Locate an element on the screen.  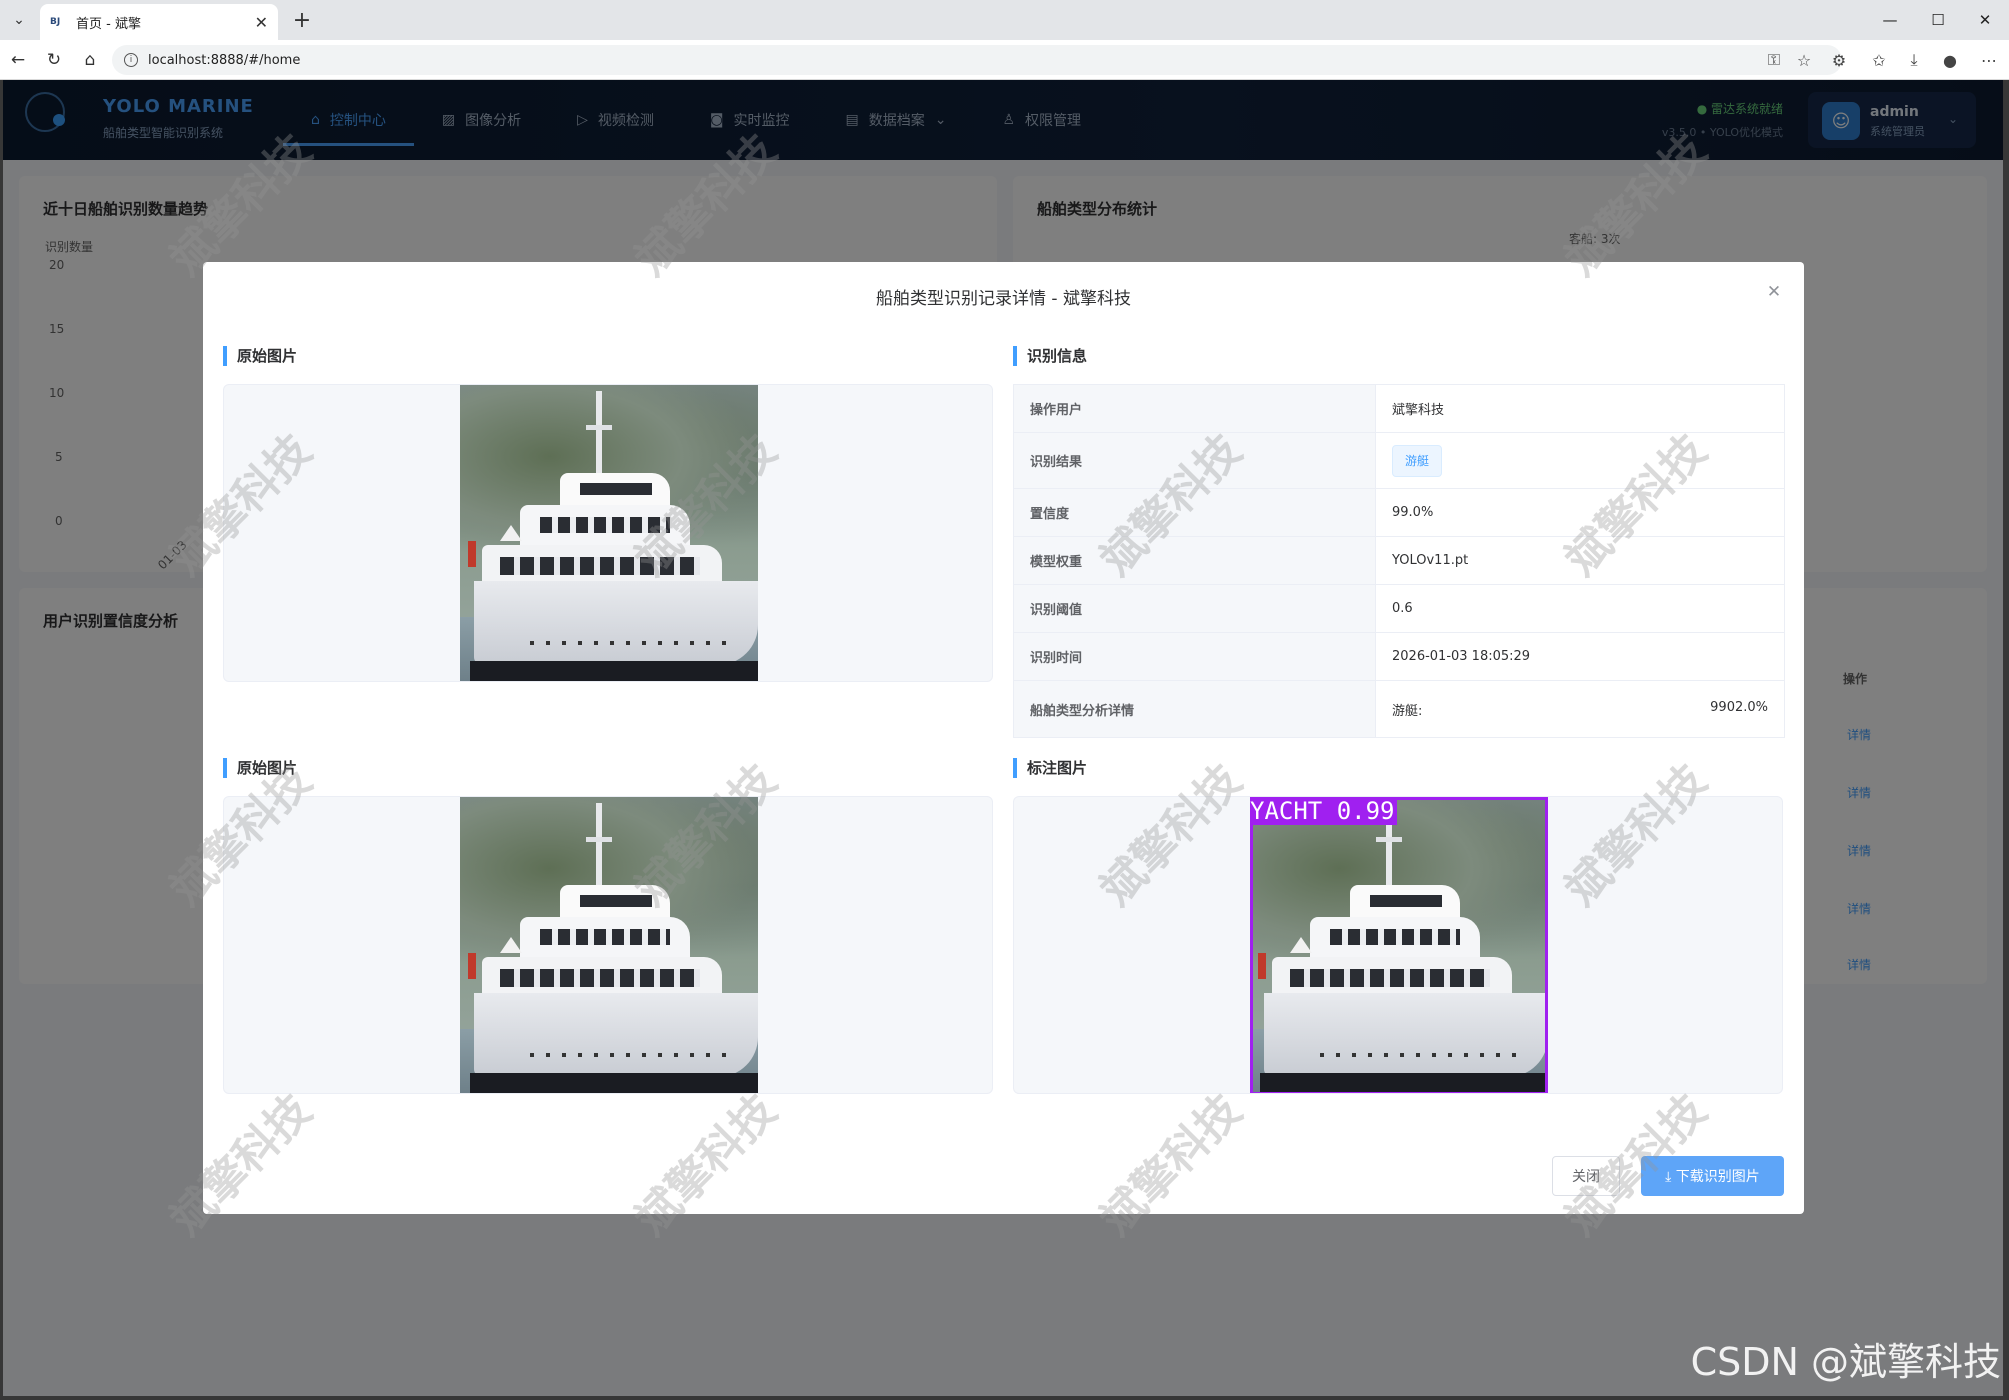
dialog-title: 船舶类型识别记录详情 - 斌擎科技 is located at coordinates (1003, 299).